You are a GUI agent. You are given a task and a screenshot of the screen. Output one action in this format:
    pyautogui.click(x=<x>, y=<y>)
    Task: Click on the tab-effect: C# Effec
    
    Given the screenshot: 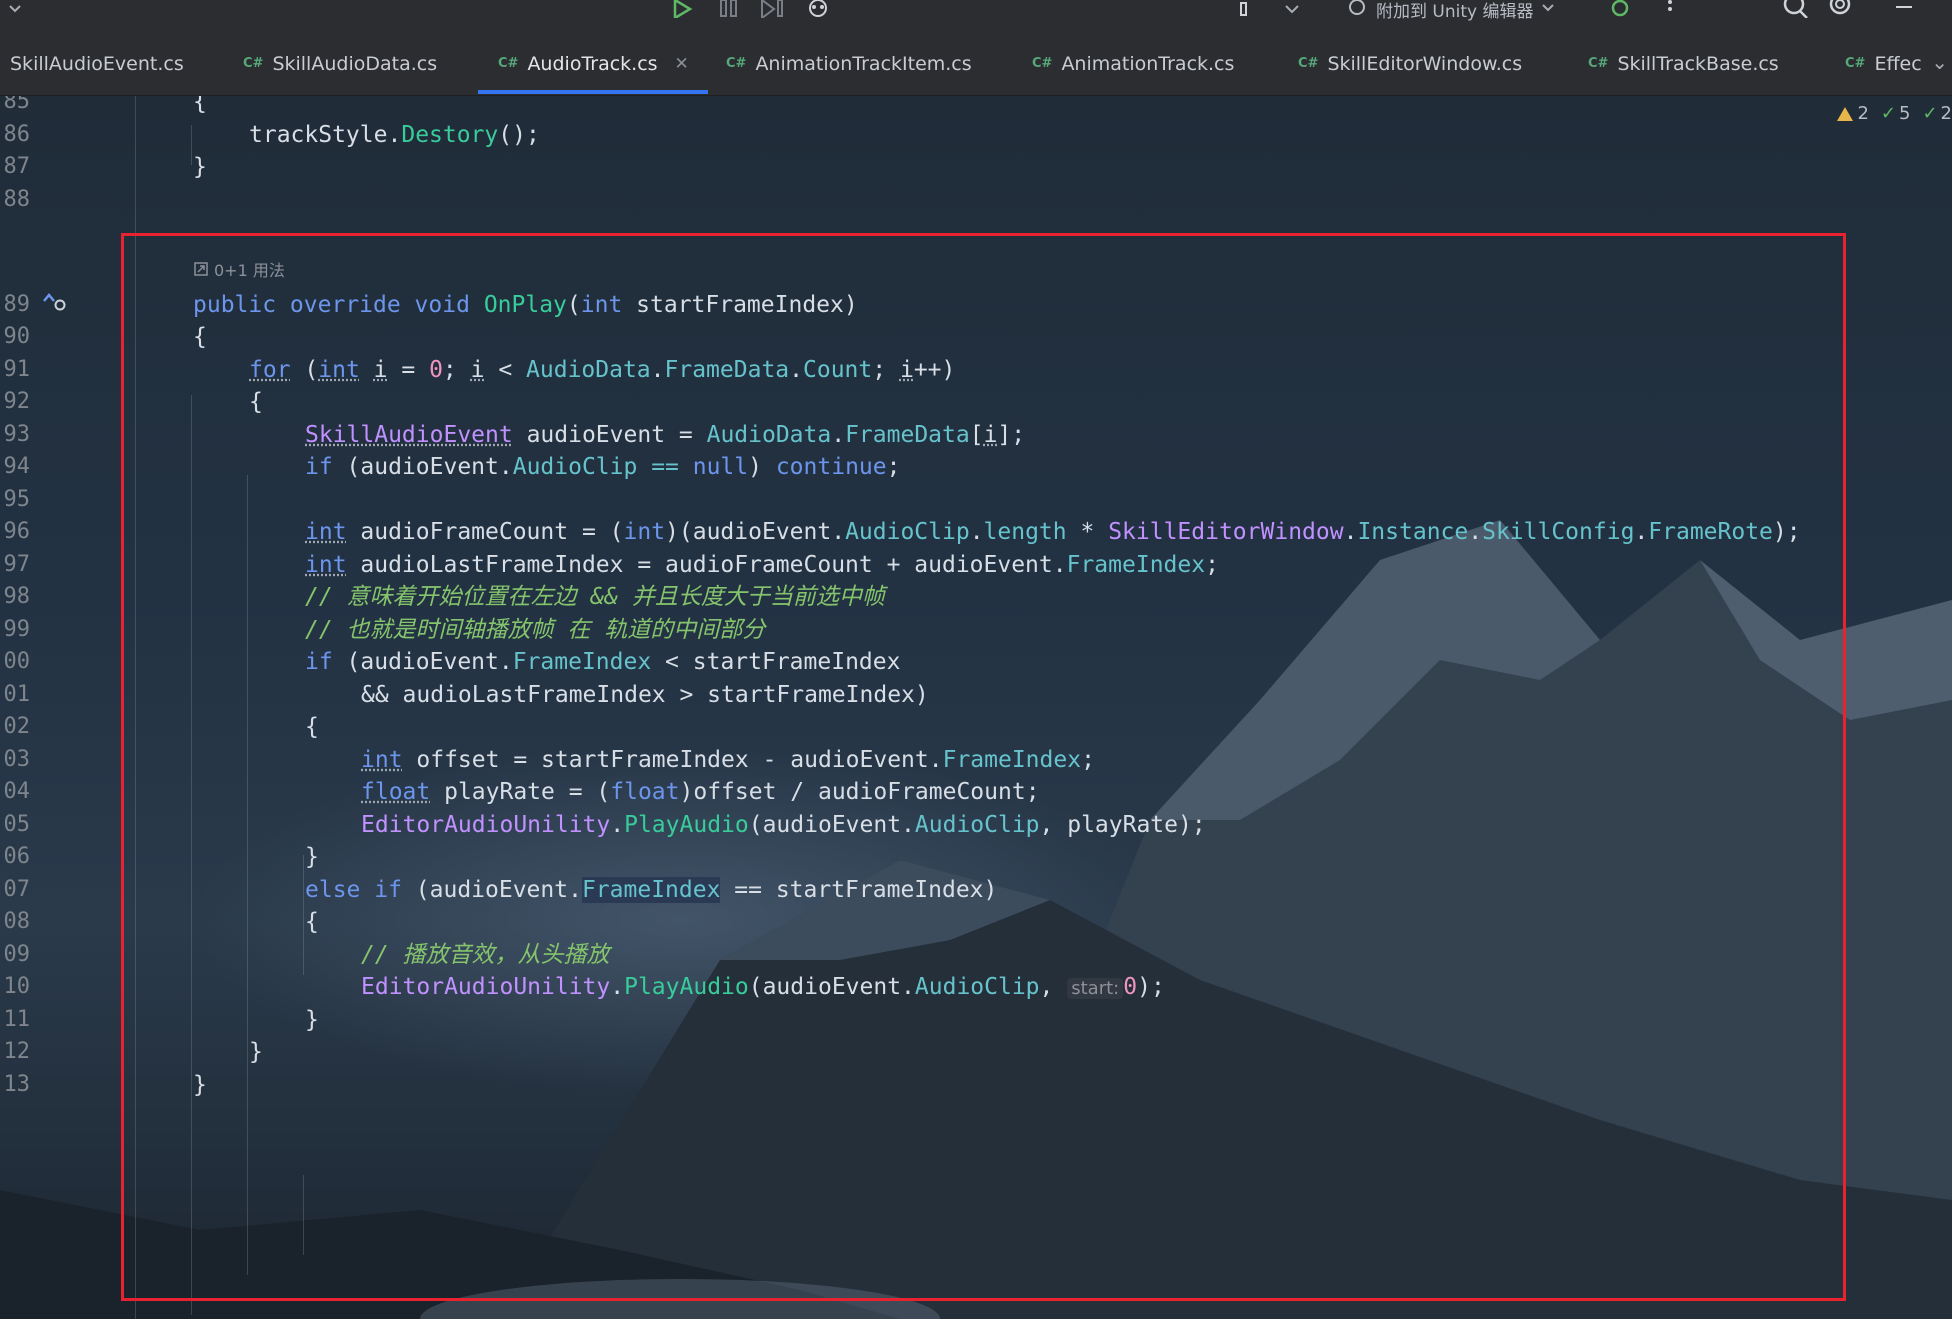 What is the action you would take?
    pyautogui.click(x=1883, y=63)
    